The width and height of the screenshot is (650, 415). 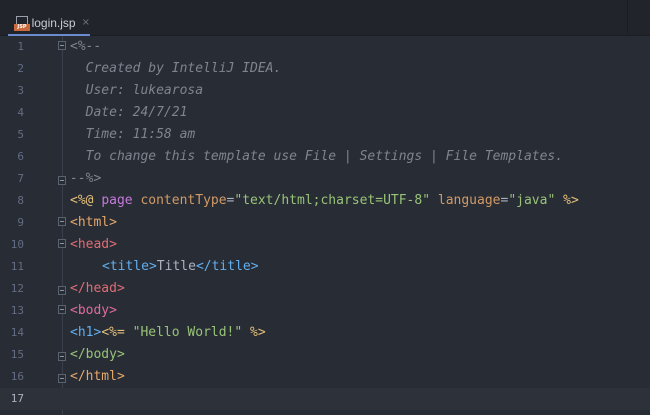 I want to click on tab-label: login.jsp, so click(x=53, y=23).